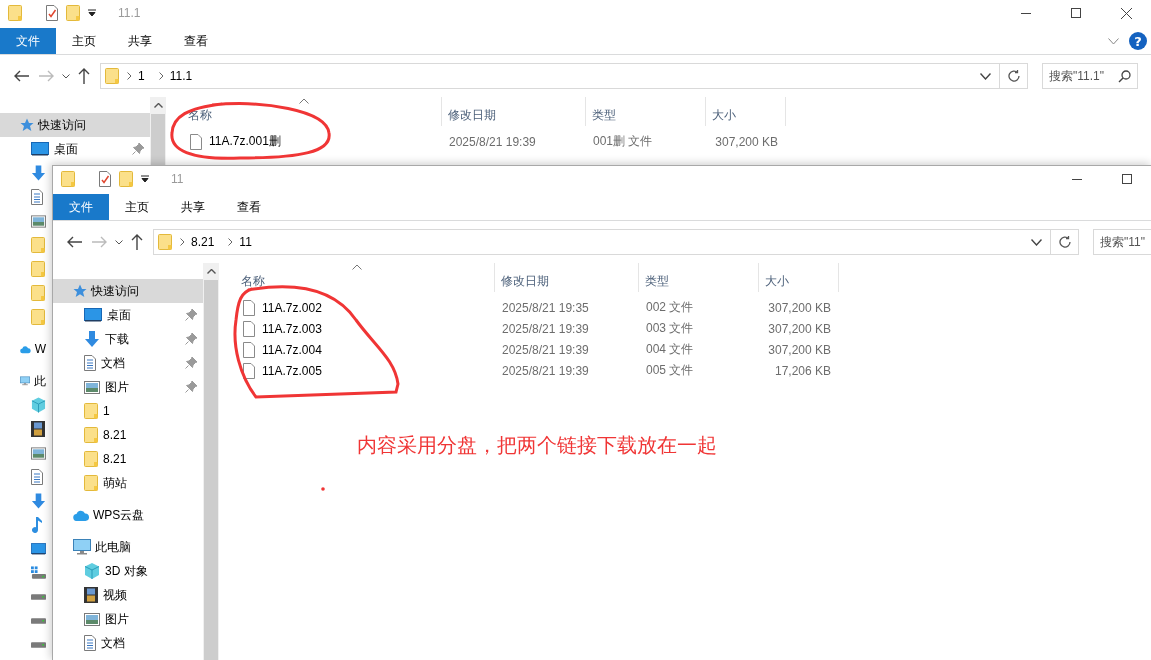 Image resolution: width=1151 pixels, height=660 pixels. I want to click on nav-item: W, so click(26, 349).